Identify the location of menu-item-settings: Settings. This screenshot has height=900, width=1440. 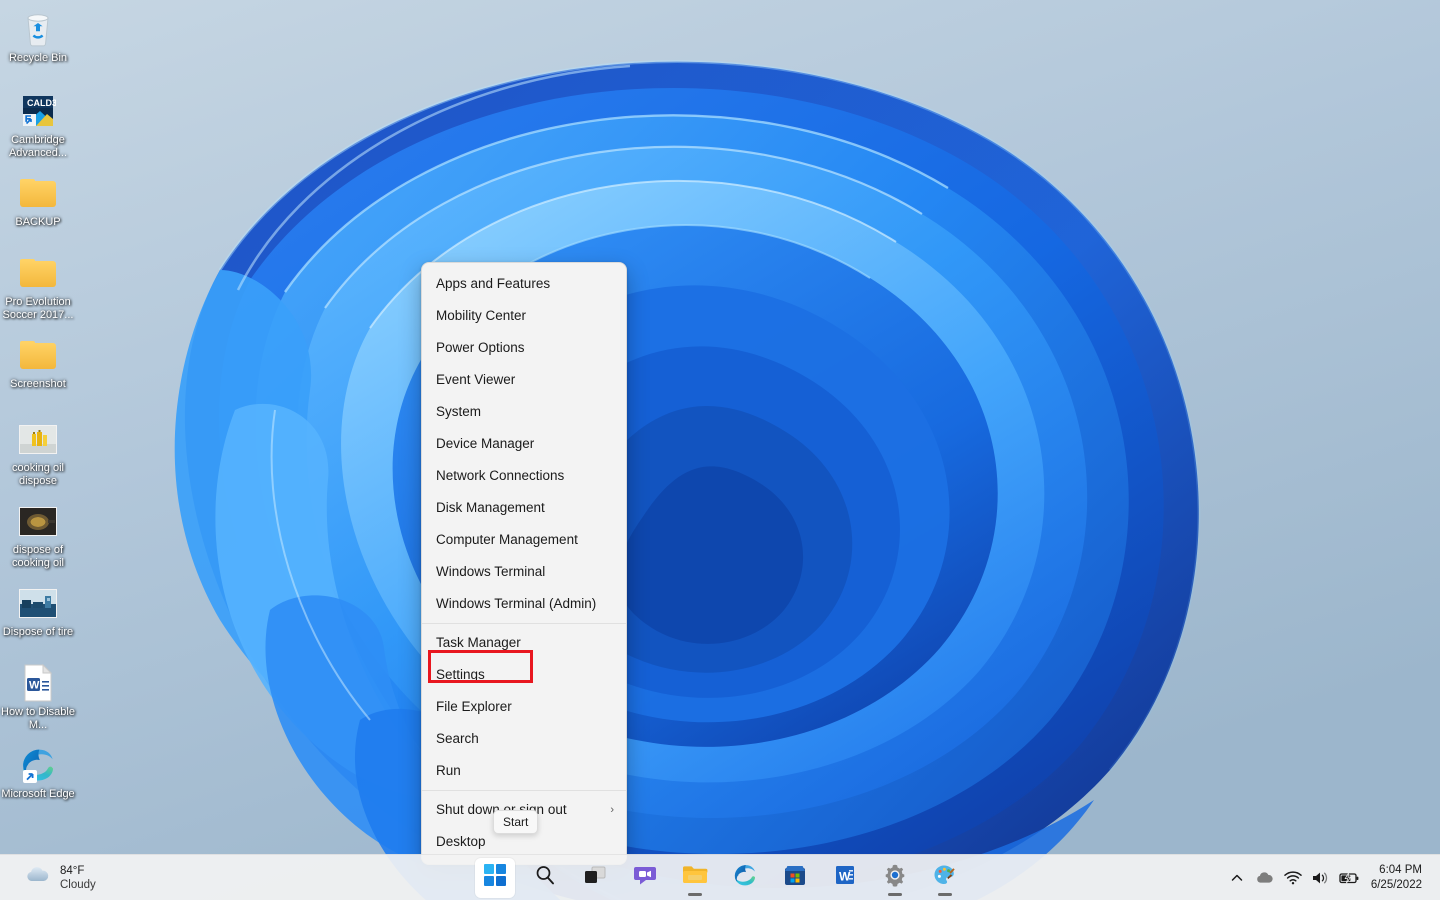
(524, 675).